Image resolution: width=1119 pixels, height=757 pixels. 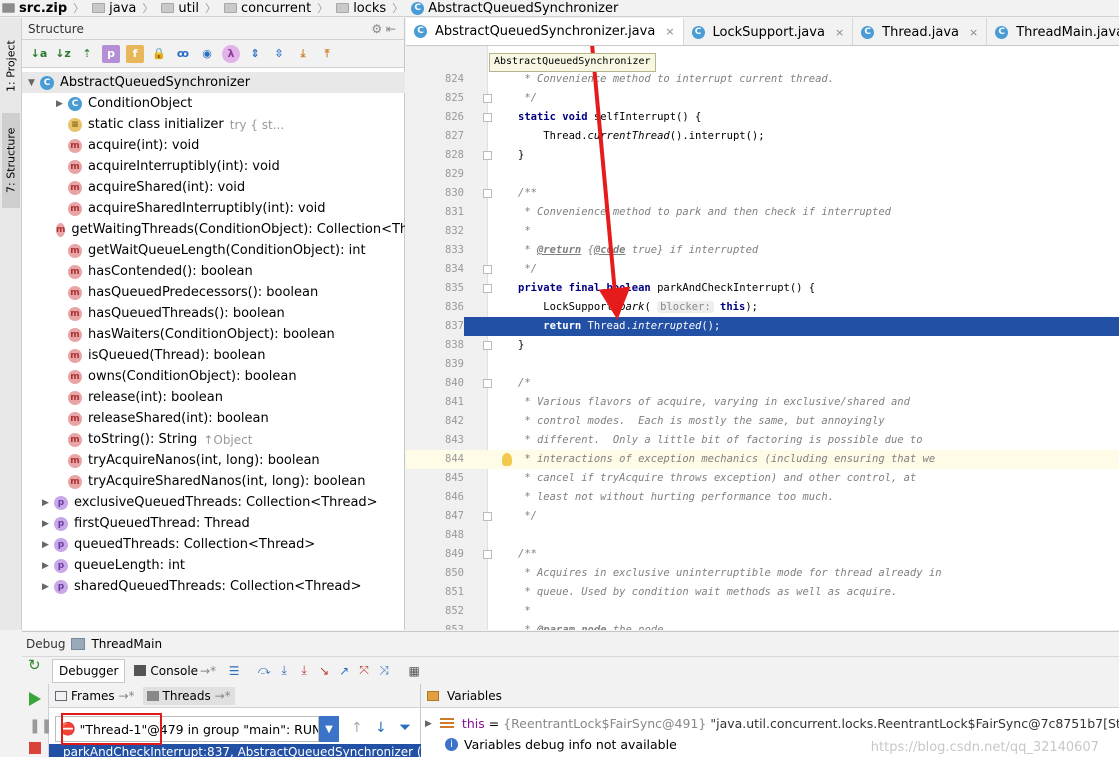 What do you see at coordinates (435, 155) in the screenshot?
I see `line-number: 828` at bounding box center [435, 155].